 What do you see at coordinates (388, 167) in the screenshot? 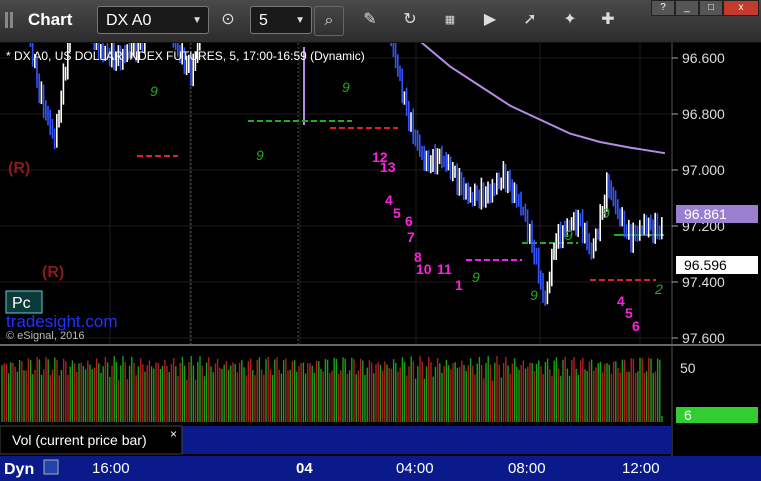
I see `count-label-magenta: 13` at bounding box center [388, 167].